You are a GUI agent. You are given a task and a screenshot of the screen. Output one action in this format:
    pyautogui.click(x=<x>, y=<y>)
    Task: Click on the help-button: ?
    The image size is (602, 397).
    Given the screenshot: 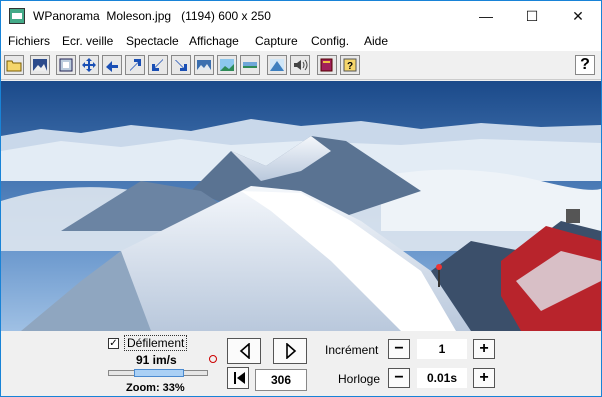 What is the action you would take?
    pyautogui.click(x=585, y=65)
    